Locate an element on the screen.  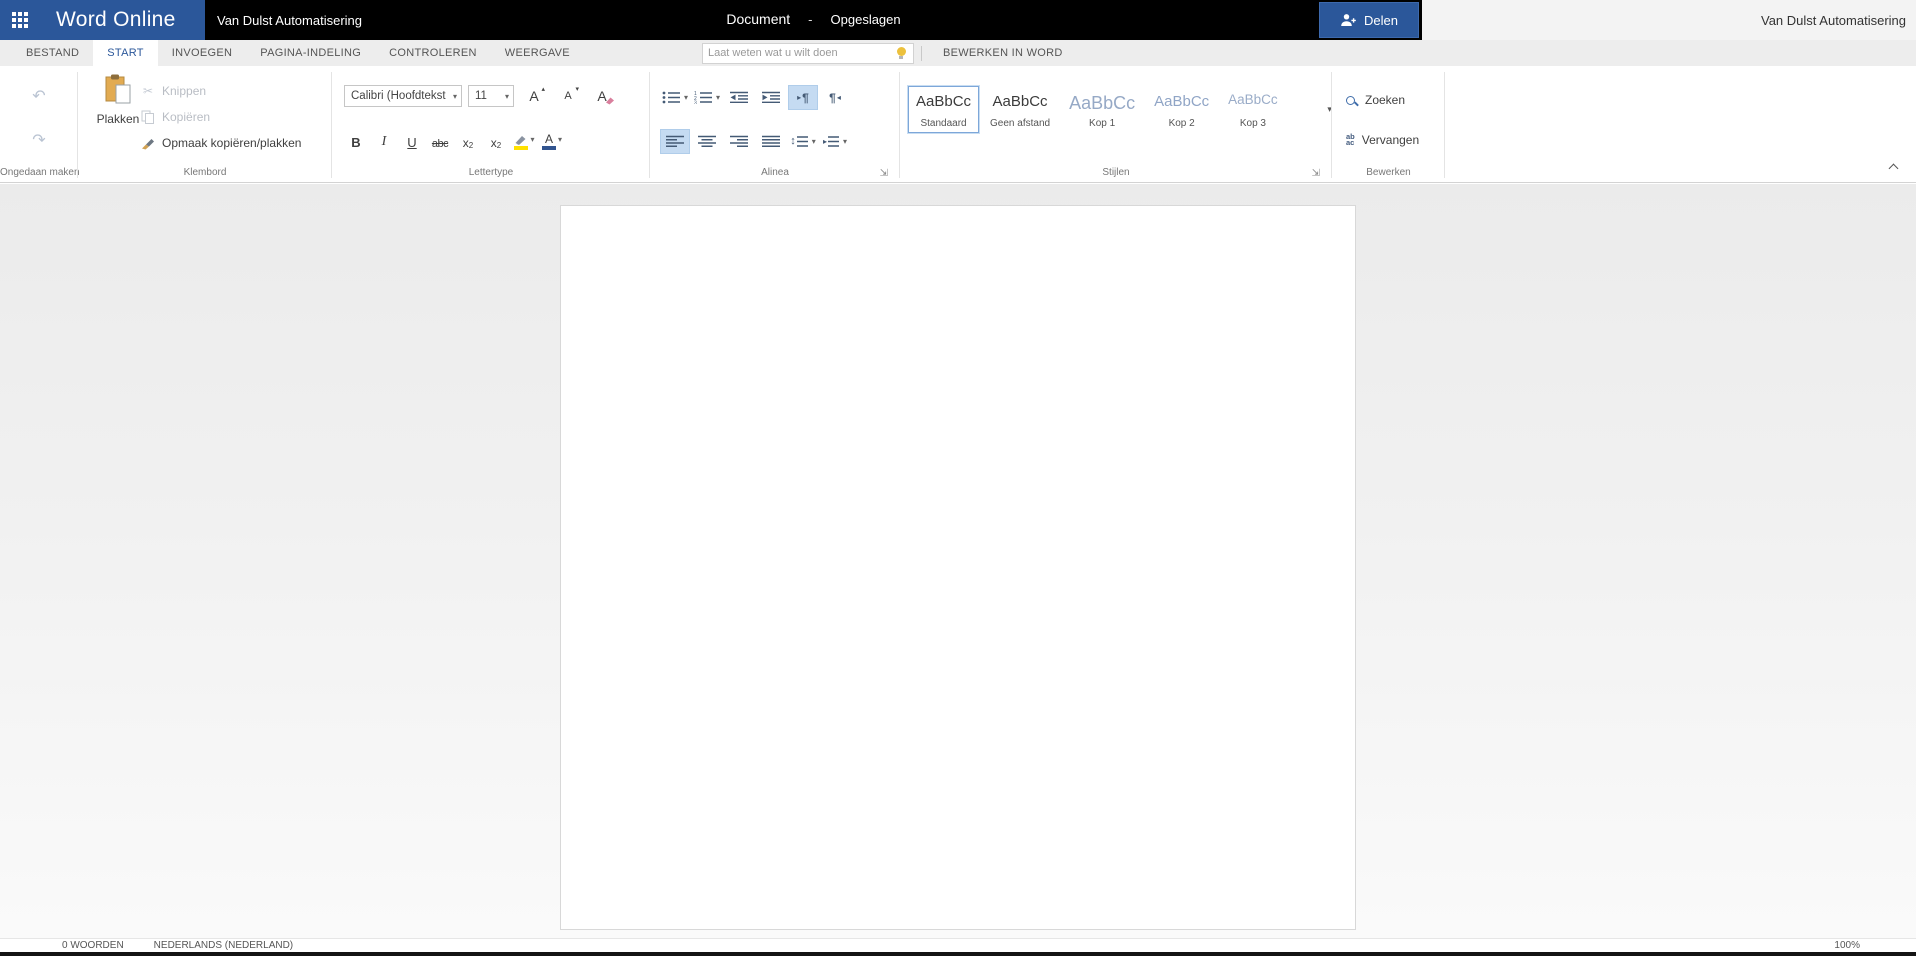
undo-button: ↶ is located at coordinates (39, 96).